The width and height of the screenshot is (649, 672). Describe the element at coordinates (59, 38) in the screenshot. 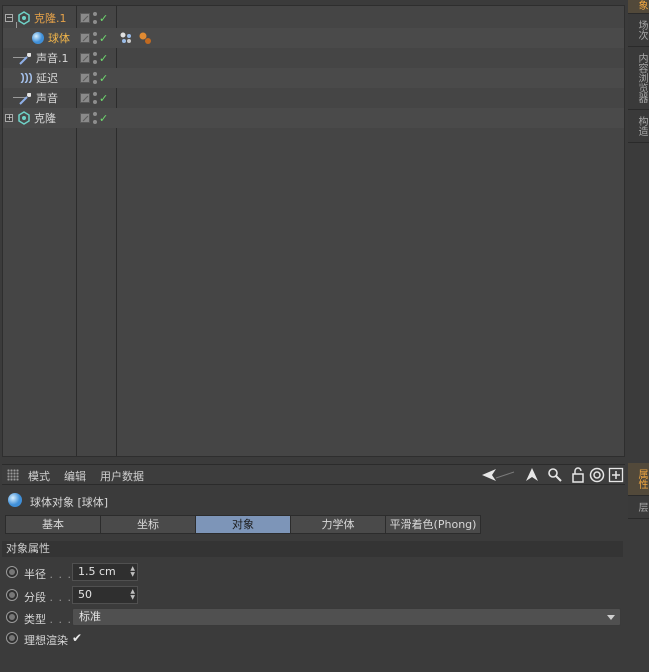

I see `object-name: 球体` at that location.